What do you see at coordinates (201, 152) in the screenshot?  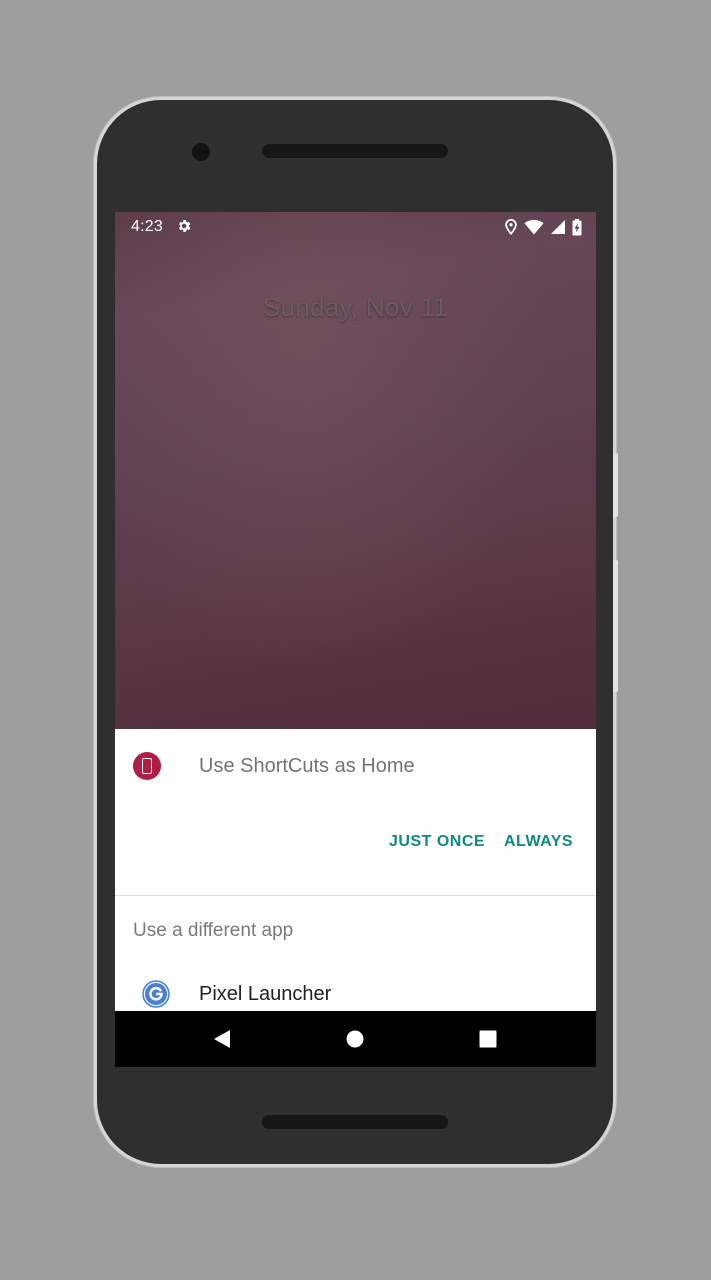 I see `front-camera` at bounding box center [201, 152].